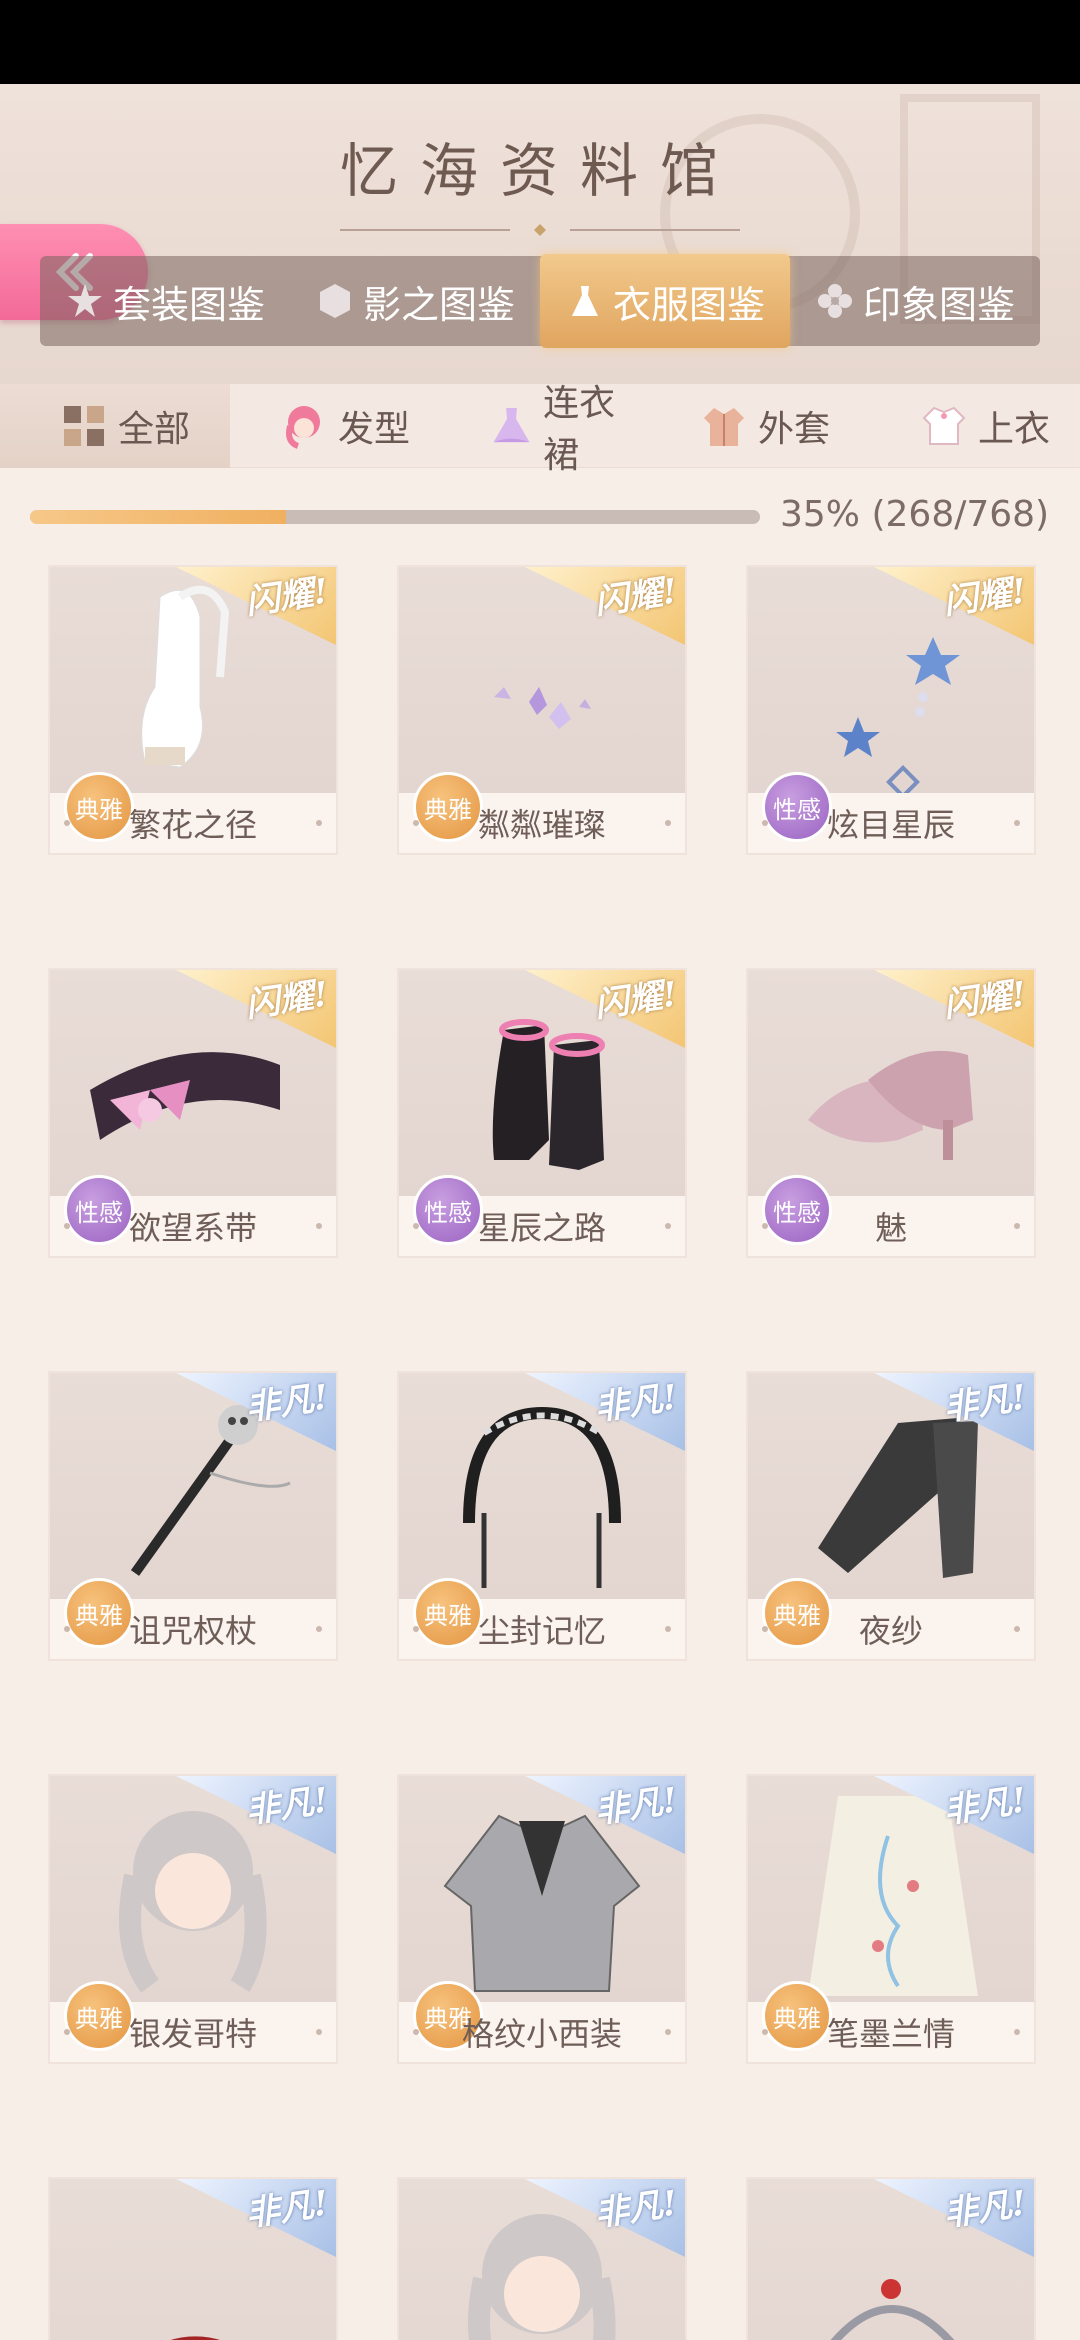 The height and width of the screenshot is (2340, 1080). What do you see at coordinates (193, 1516) in the screenshot?
I see `item-card: 非凡! 典雅 诅咒权杖` at bounding box center [193, 1516].